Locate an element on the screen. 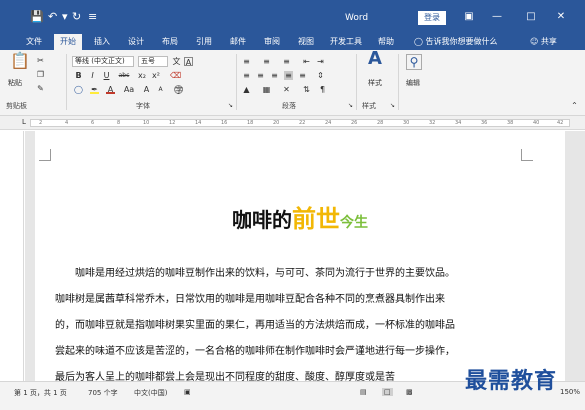 Image resolution: width=585 pixels, height=410 pixels. minimize-icon: — is located at coordinates (497, 17).